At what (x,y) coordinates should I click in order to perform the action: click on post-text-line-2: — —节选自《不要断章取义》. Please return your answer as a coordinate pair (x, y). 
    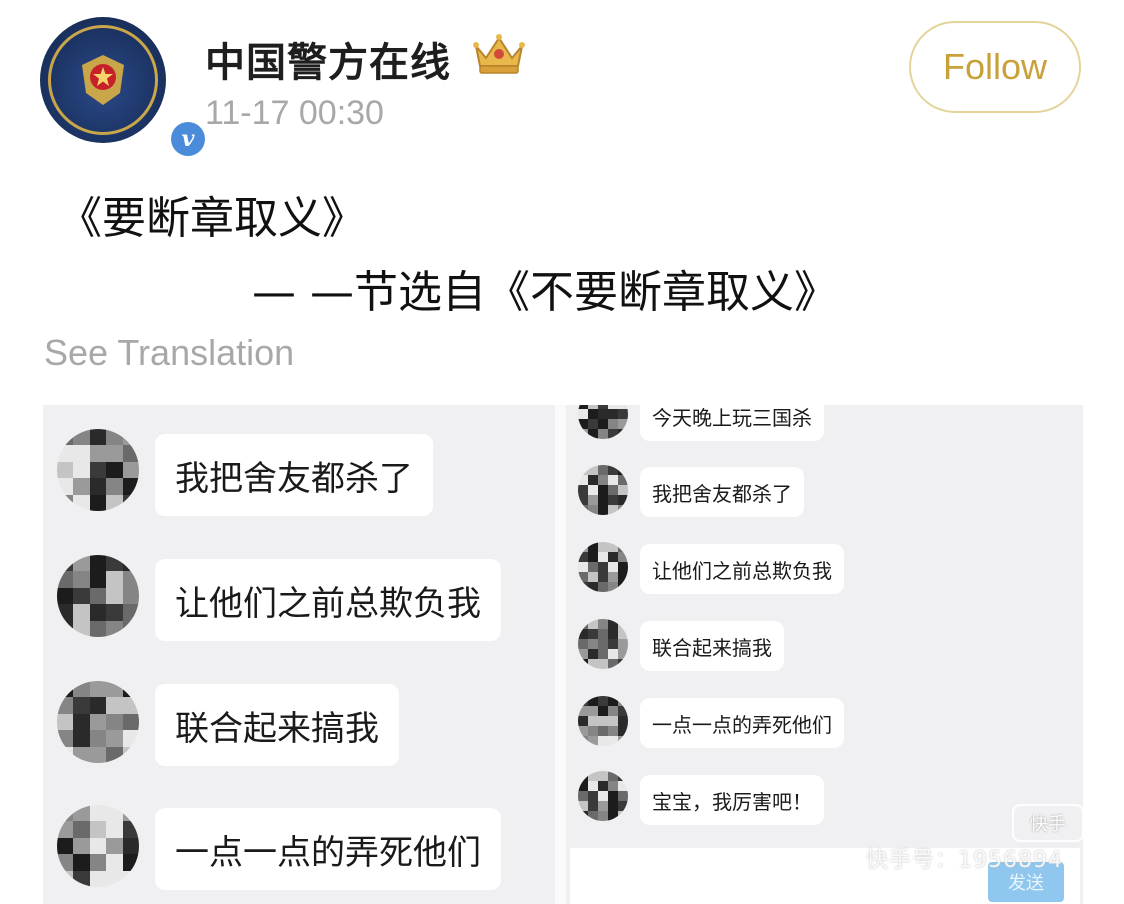
    Looking at the image, I should click on (545, 292).